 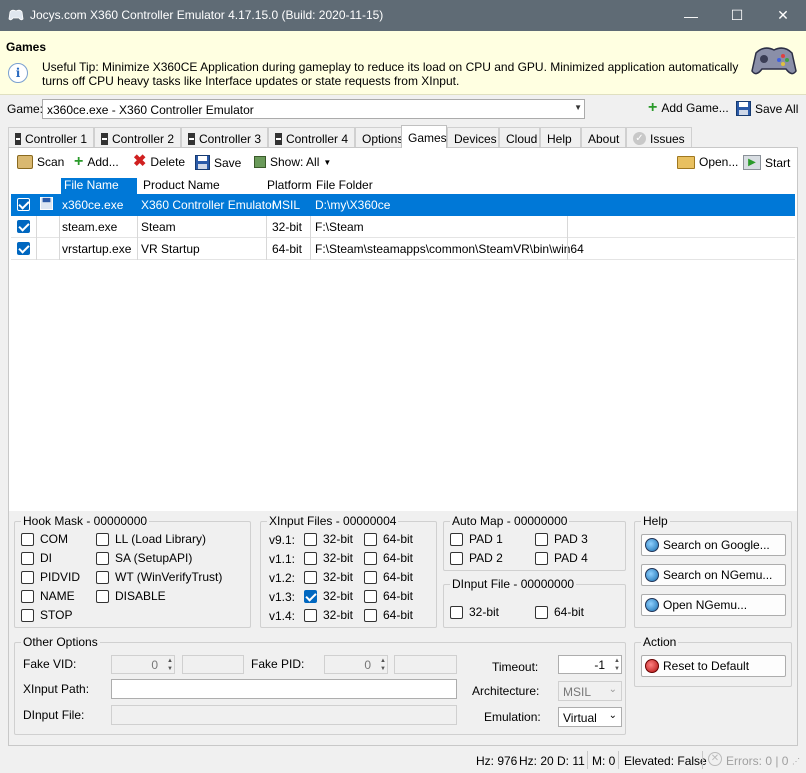 What do you see at coordinates (590, 664) in the screenshot?
I see `timeout-field: -1 ▲ ▼` at bounding box center [590, 664].